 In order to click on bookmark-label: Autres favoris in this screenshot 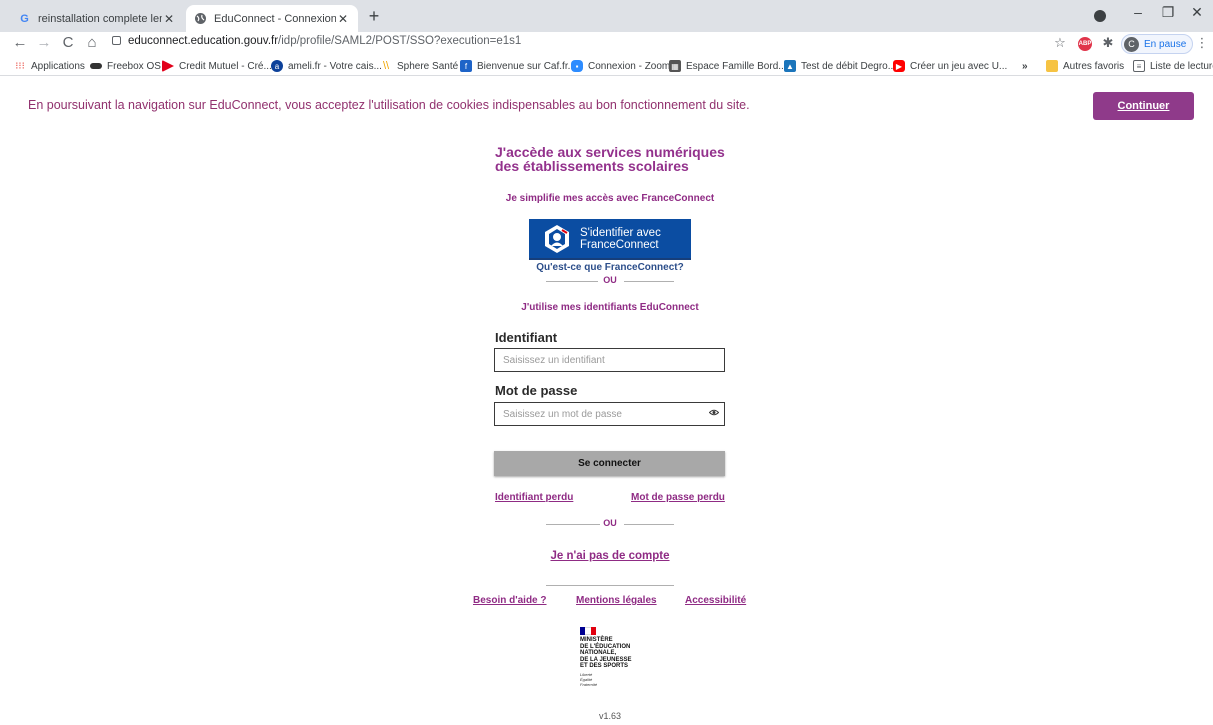, I will do `click(1094, 66)`.